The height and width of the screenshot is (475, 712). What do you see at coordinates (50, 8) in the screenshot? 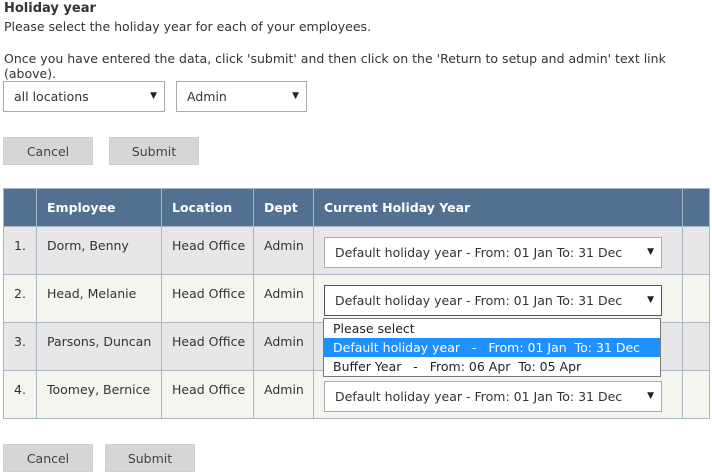
I see `page-title: Holiday year` at bounding box center [50, 8].